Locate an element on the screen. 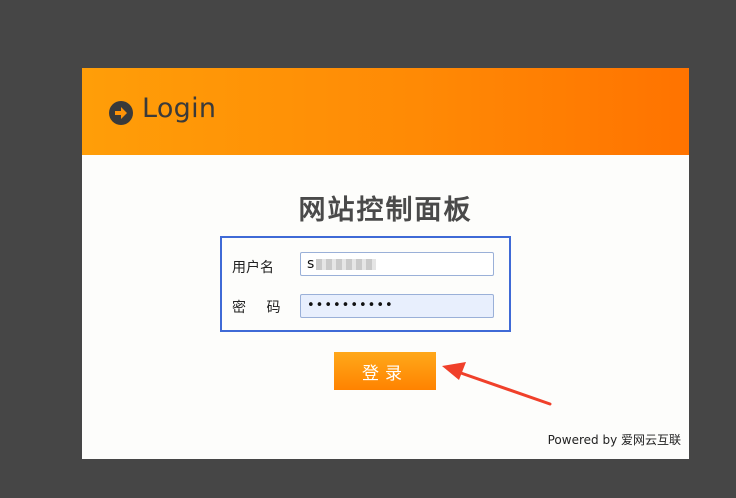  login-form: 用户名 s 密 码 •••••••••• is located at coordinates (365, 284).